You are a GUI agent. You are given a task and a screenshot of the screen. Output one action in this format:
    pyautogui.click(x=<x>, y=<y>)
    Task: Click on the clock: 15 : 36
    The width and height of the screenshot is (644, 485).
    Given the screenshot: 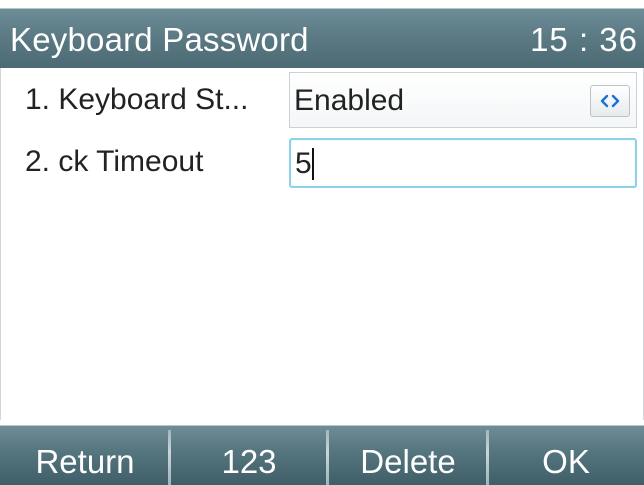 What is the action you would take?
    pyautogui.click(x=584, y=39)
    